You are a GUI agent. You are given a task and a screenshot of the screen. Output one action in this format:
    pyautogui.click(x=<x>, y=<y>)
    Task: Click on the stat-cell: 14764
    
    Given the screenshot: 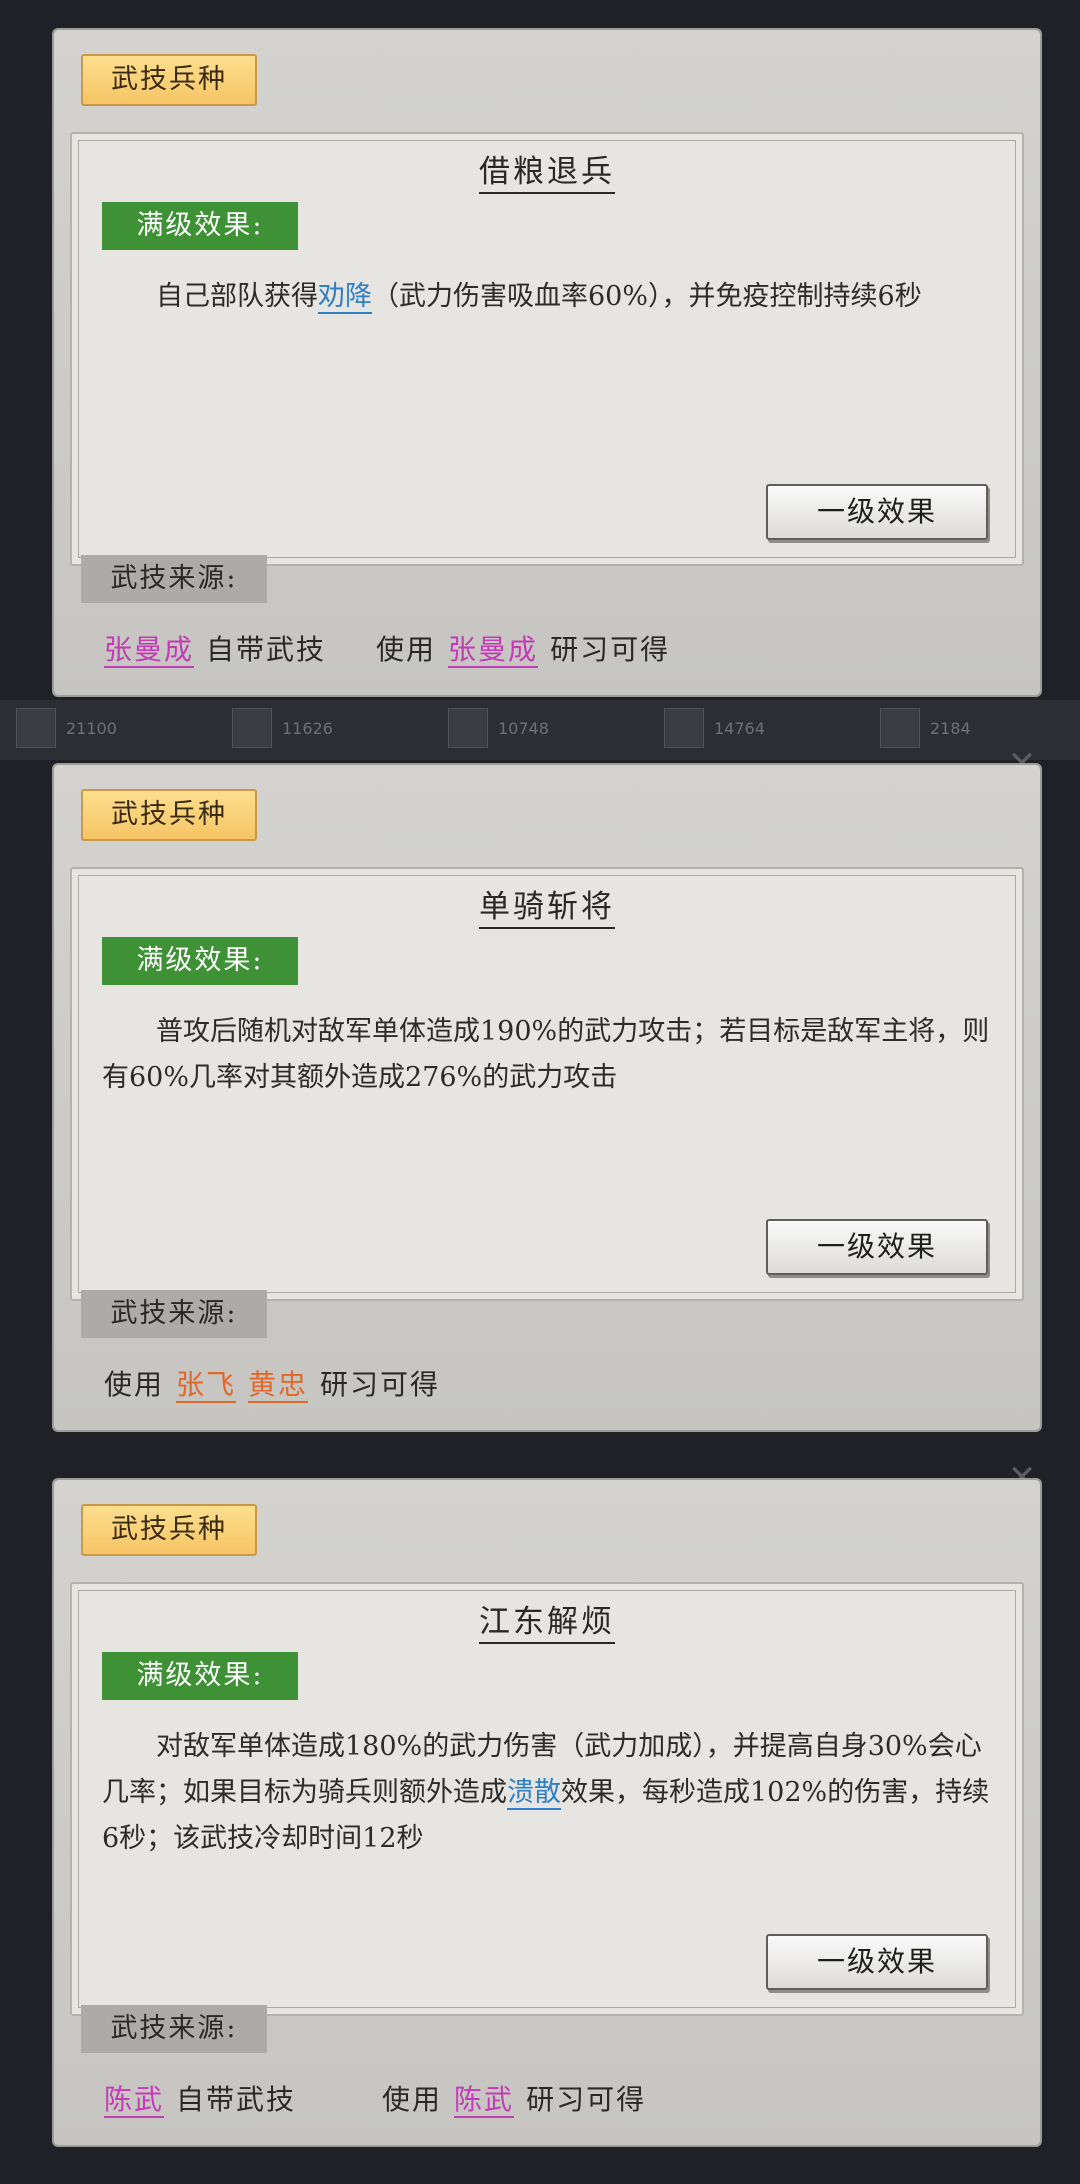 What is the action you would take?
    pyautogui.click(x=756, y=728)
    